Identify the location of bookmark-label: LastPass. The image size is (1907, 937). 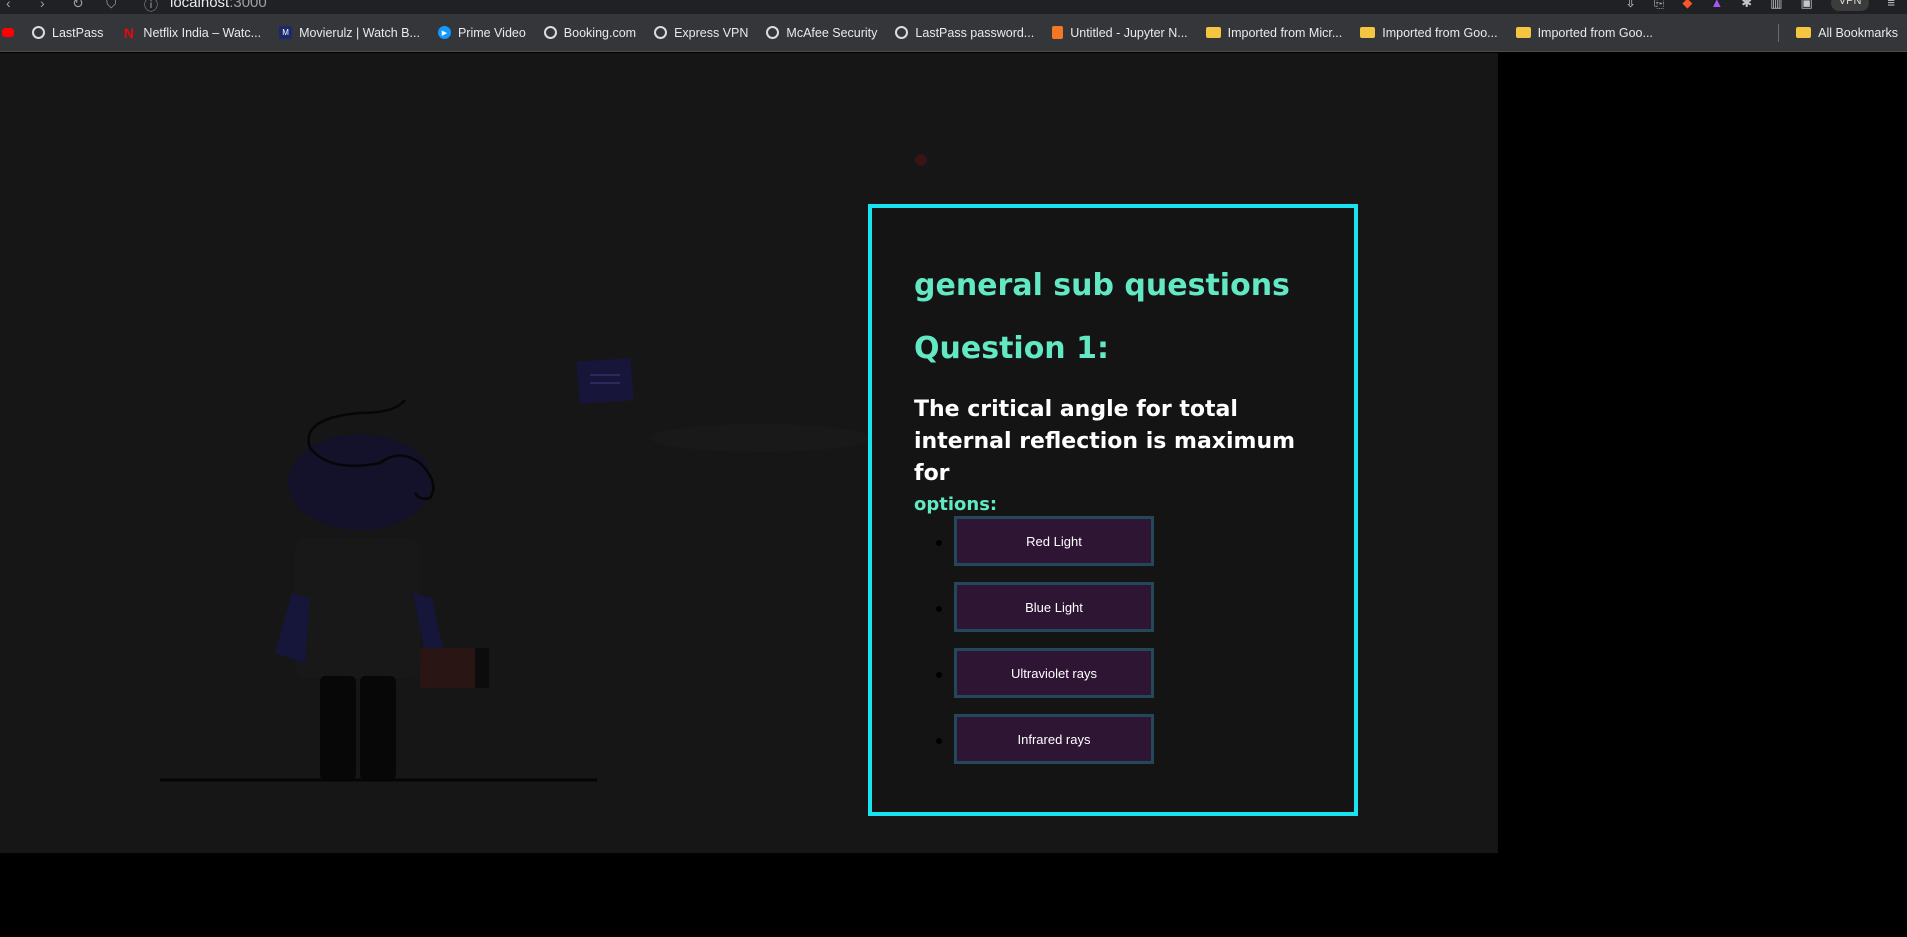
(78, 32).